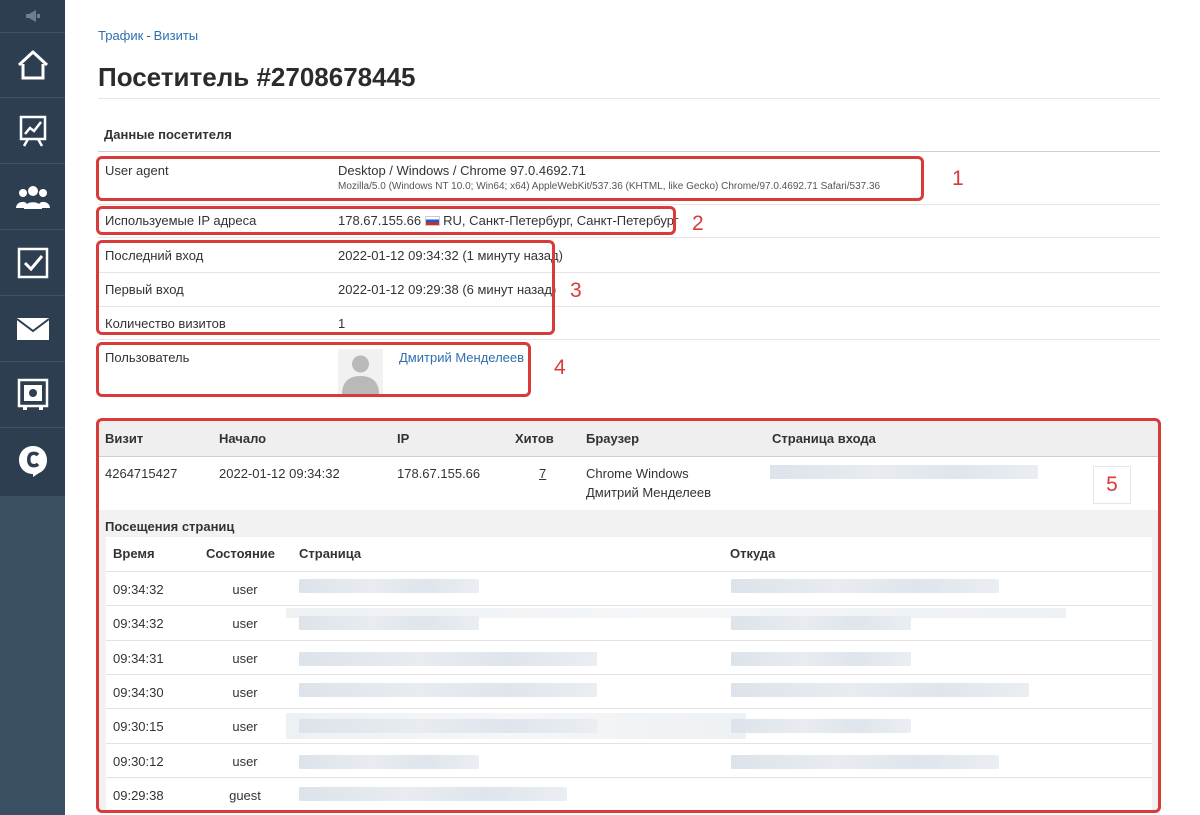  I want to click on sidebar-item-chat, so click(32, 461).